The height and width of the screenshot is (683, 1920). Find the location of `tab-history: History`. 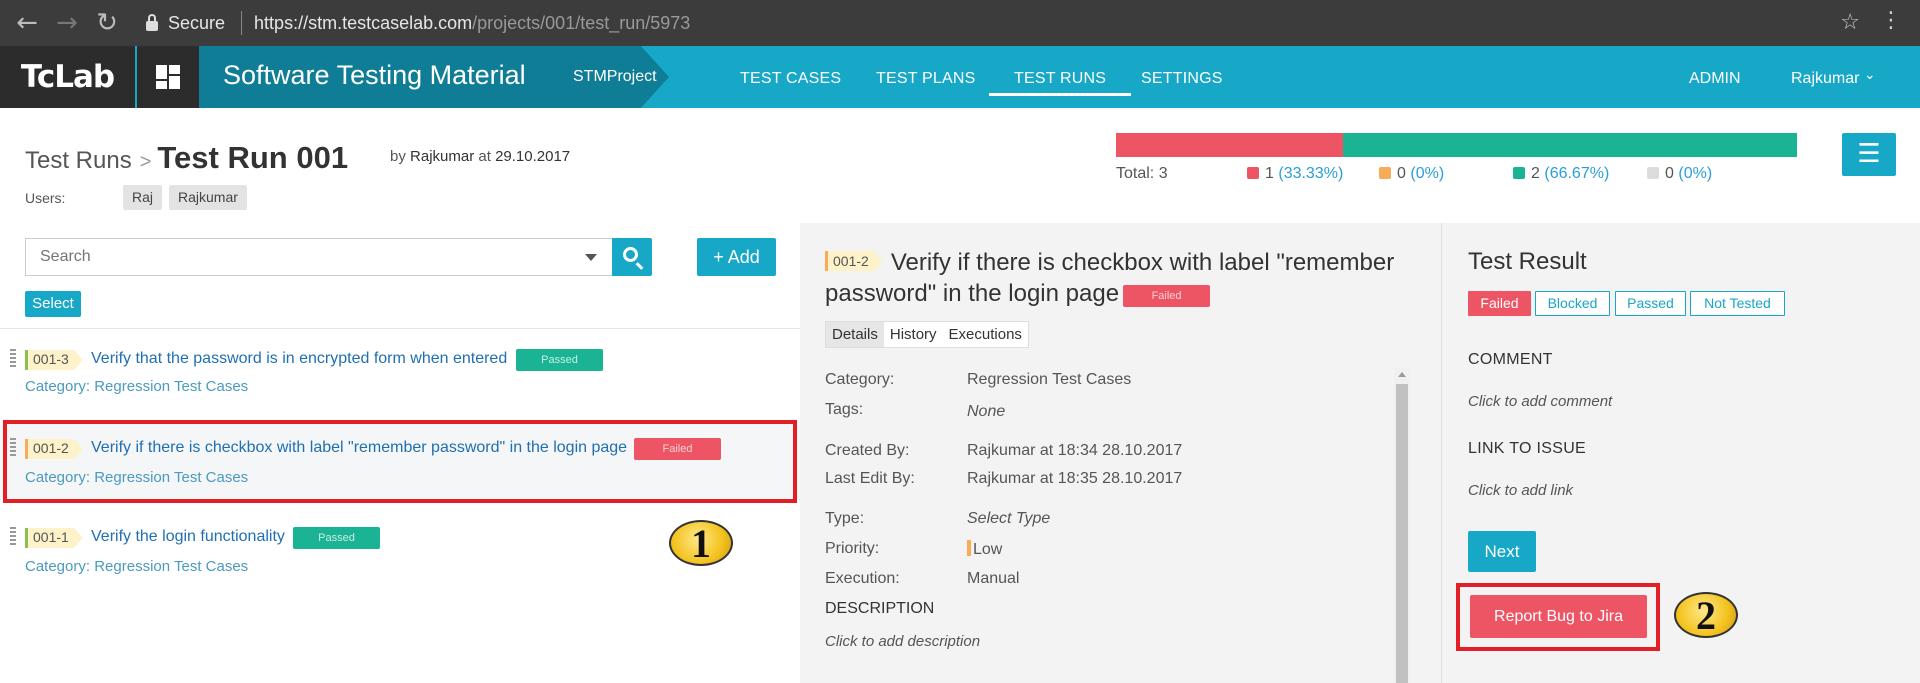

tab-history: History is located at coordinates (913, 334).